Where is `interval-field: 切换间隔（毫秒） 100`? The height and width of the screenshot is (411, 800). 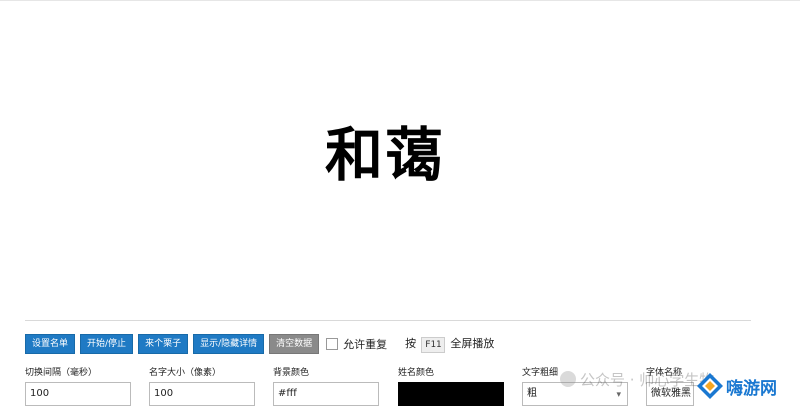 interval-field: 切换间隔（毫秒） 100 is located at coordinates (78, 386).